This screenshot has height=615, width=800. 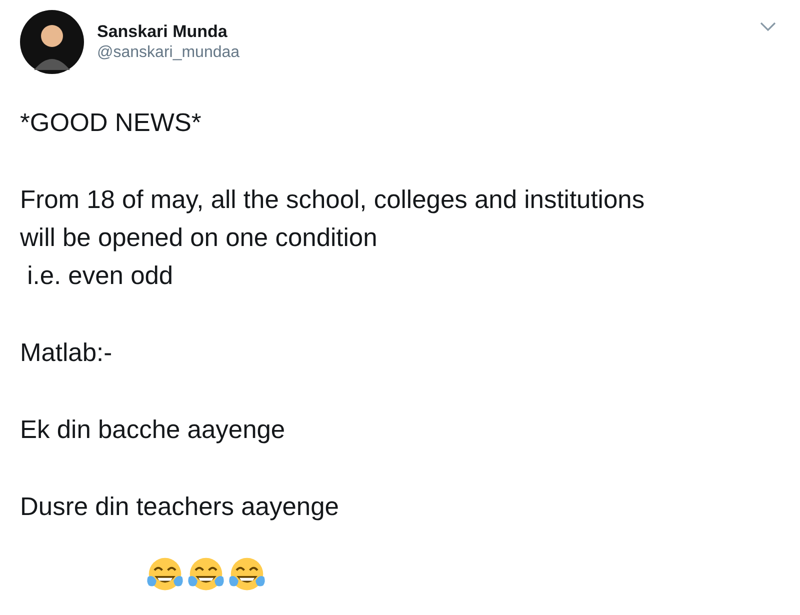 I want to click on tweet-text: will be opened on one condition, so click(x=199, y=238).